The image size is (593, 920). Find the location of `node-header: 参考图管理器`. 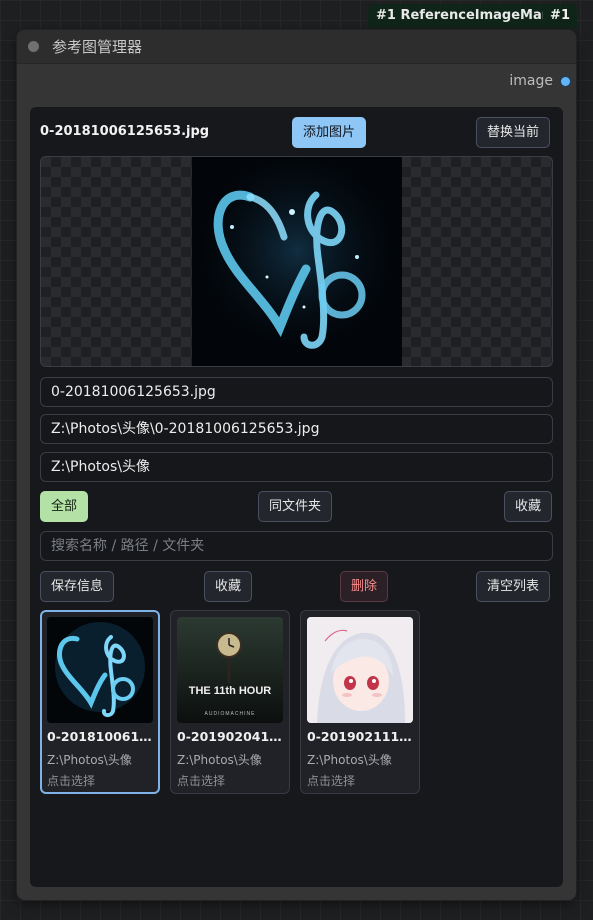

node-header: 参考图管理器 is located at coordinates (296, 47).